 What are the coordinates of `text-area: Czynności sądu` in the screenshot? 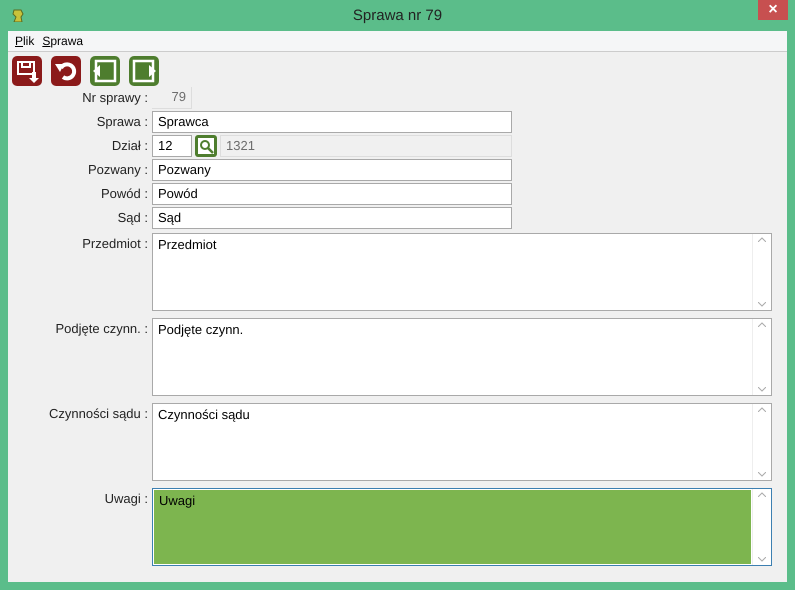 It's located at (462, 442).